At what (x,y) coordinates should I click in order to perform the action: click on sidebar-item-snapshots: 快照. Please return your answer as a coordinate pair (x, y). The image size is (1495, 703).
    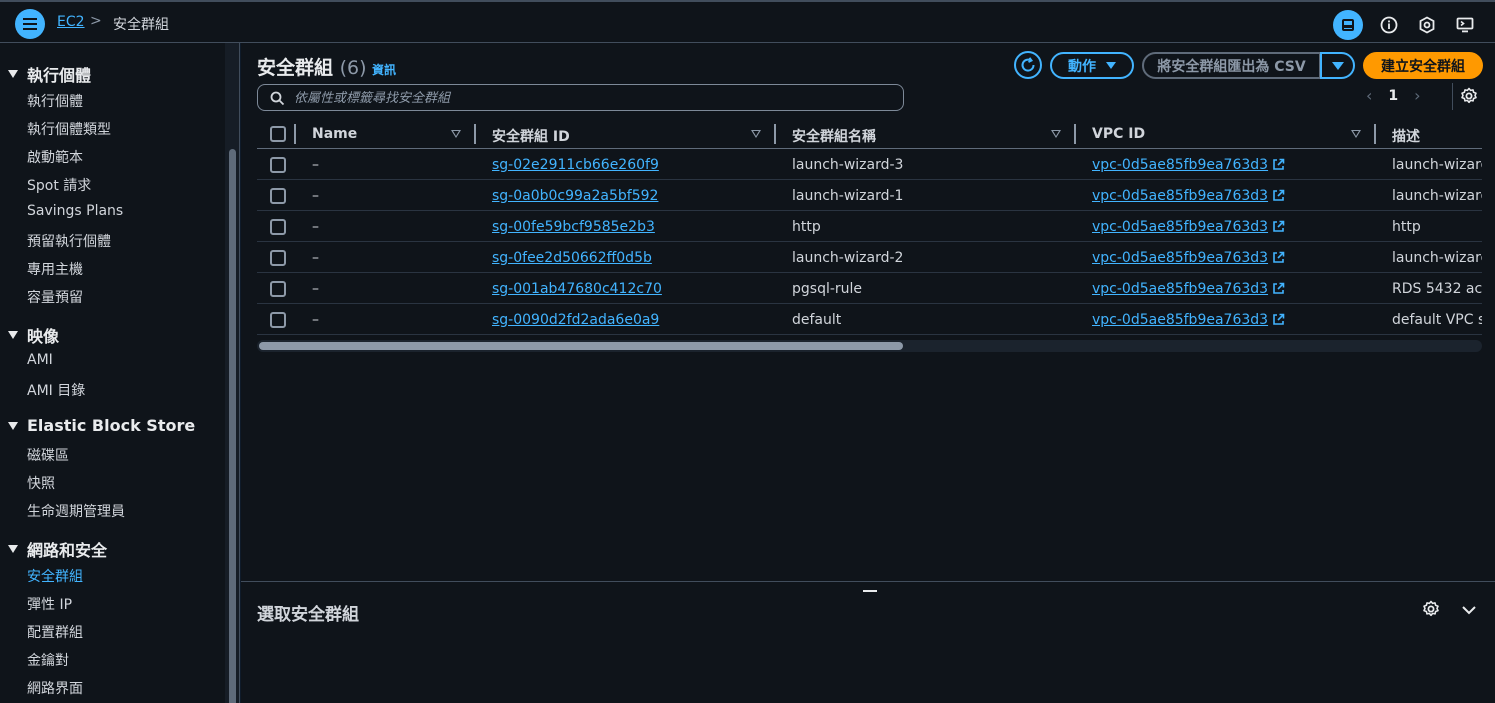
    Looking at the image, I should click on (41, 483).